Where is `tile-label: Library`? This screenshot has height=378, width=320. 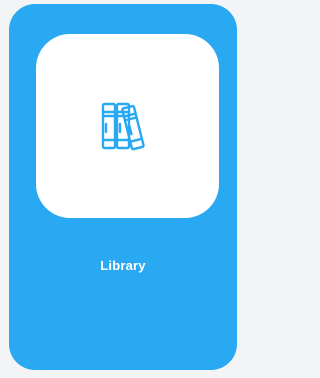
tile-label: Library is located at coordinates (123, 265).